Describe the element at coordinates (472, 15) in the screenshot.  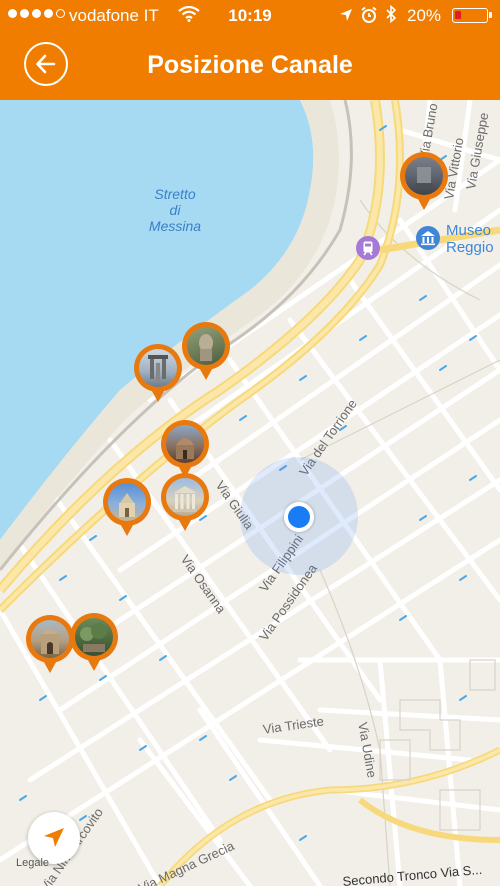
I see `battery-icon` at that location.